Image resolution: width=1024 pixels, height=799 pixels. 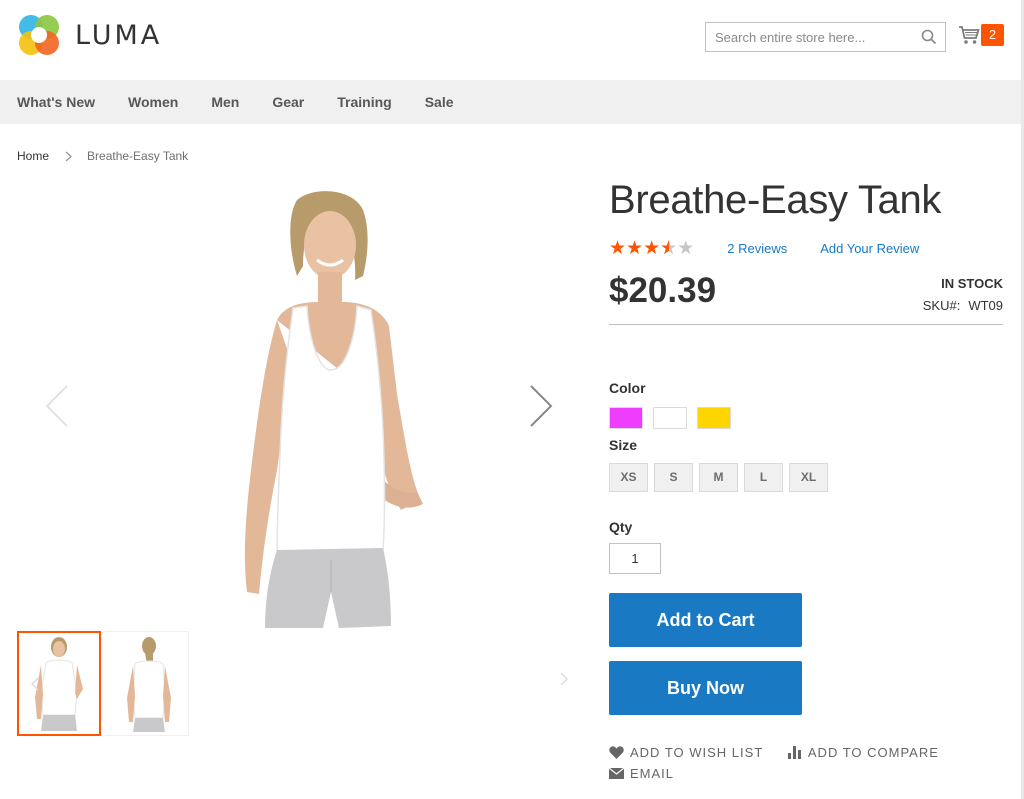 I want to click on search-icon, so click(x=929, y=37).